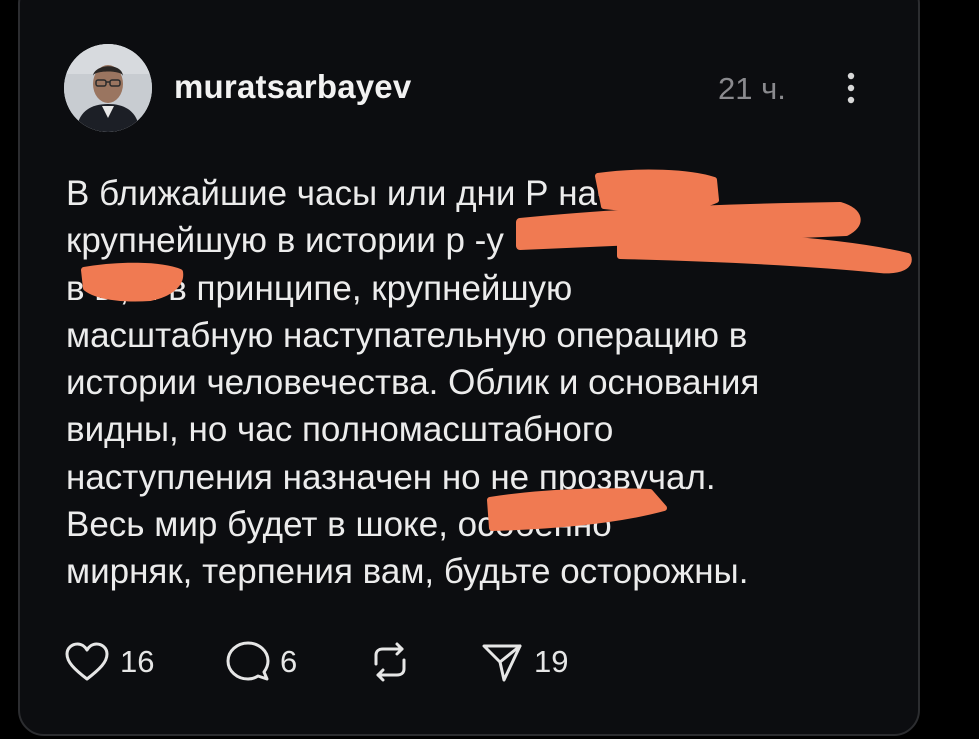 This screenshot has width=979, height=739. Describe the element at coordinates (407, 335) in the screenshot. I see `post-line: масштабную наступательную операцию в` at that location.